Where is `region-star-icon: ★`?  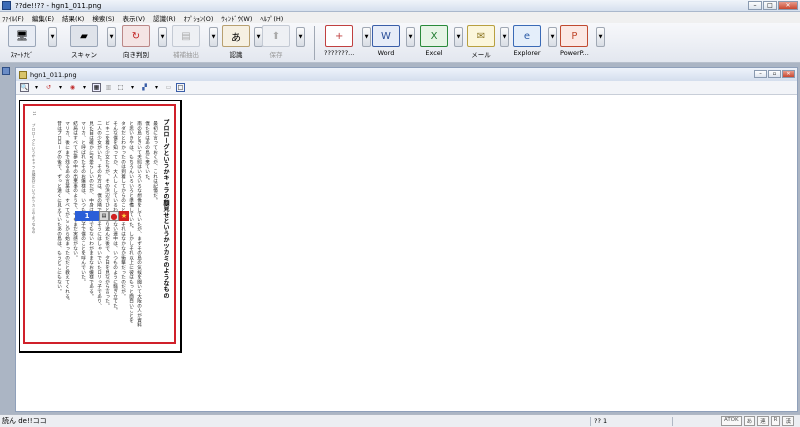
region-star-icon: ★ is located at coordinates (124, 216).